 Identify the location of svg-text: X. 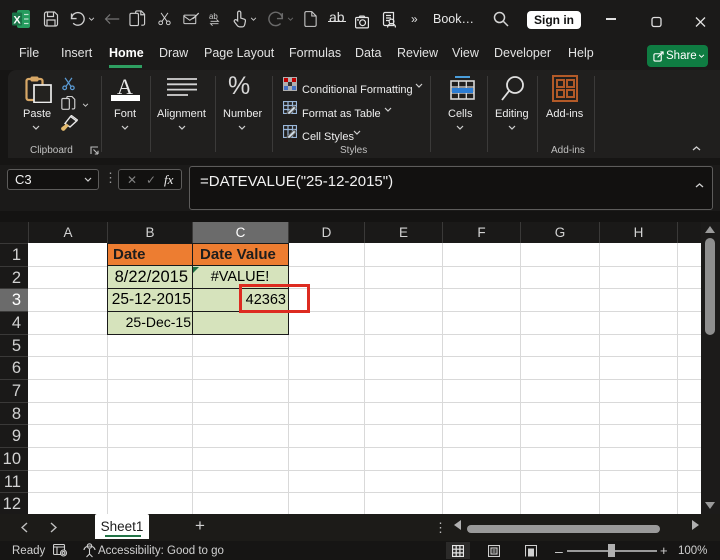
(17, 21).